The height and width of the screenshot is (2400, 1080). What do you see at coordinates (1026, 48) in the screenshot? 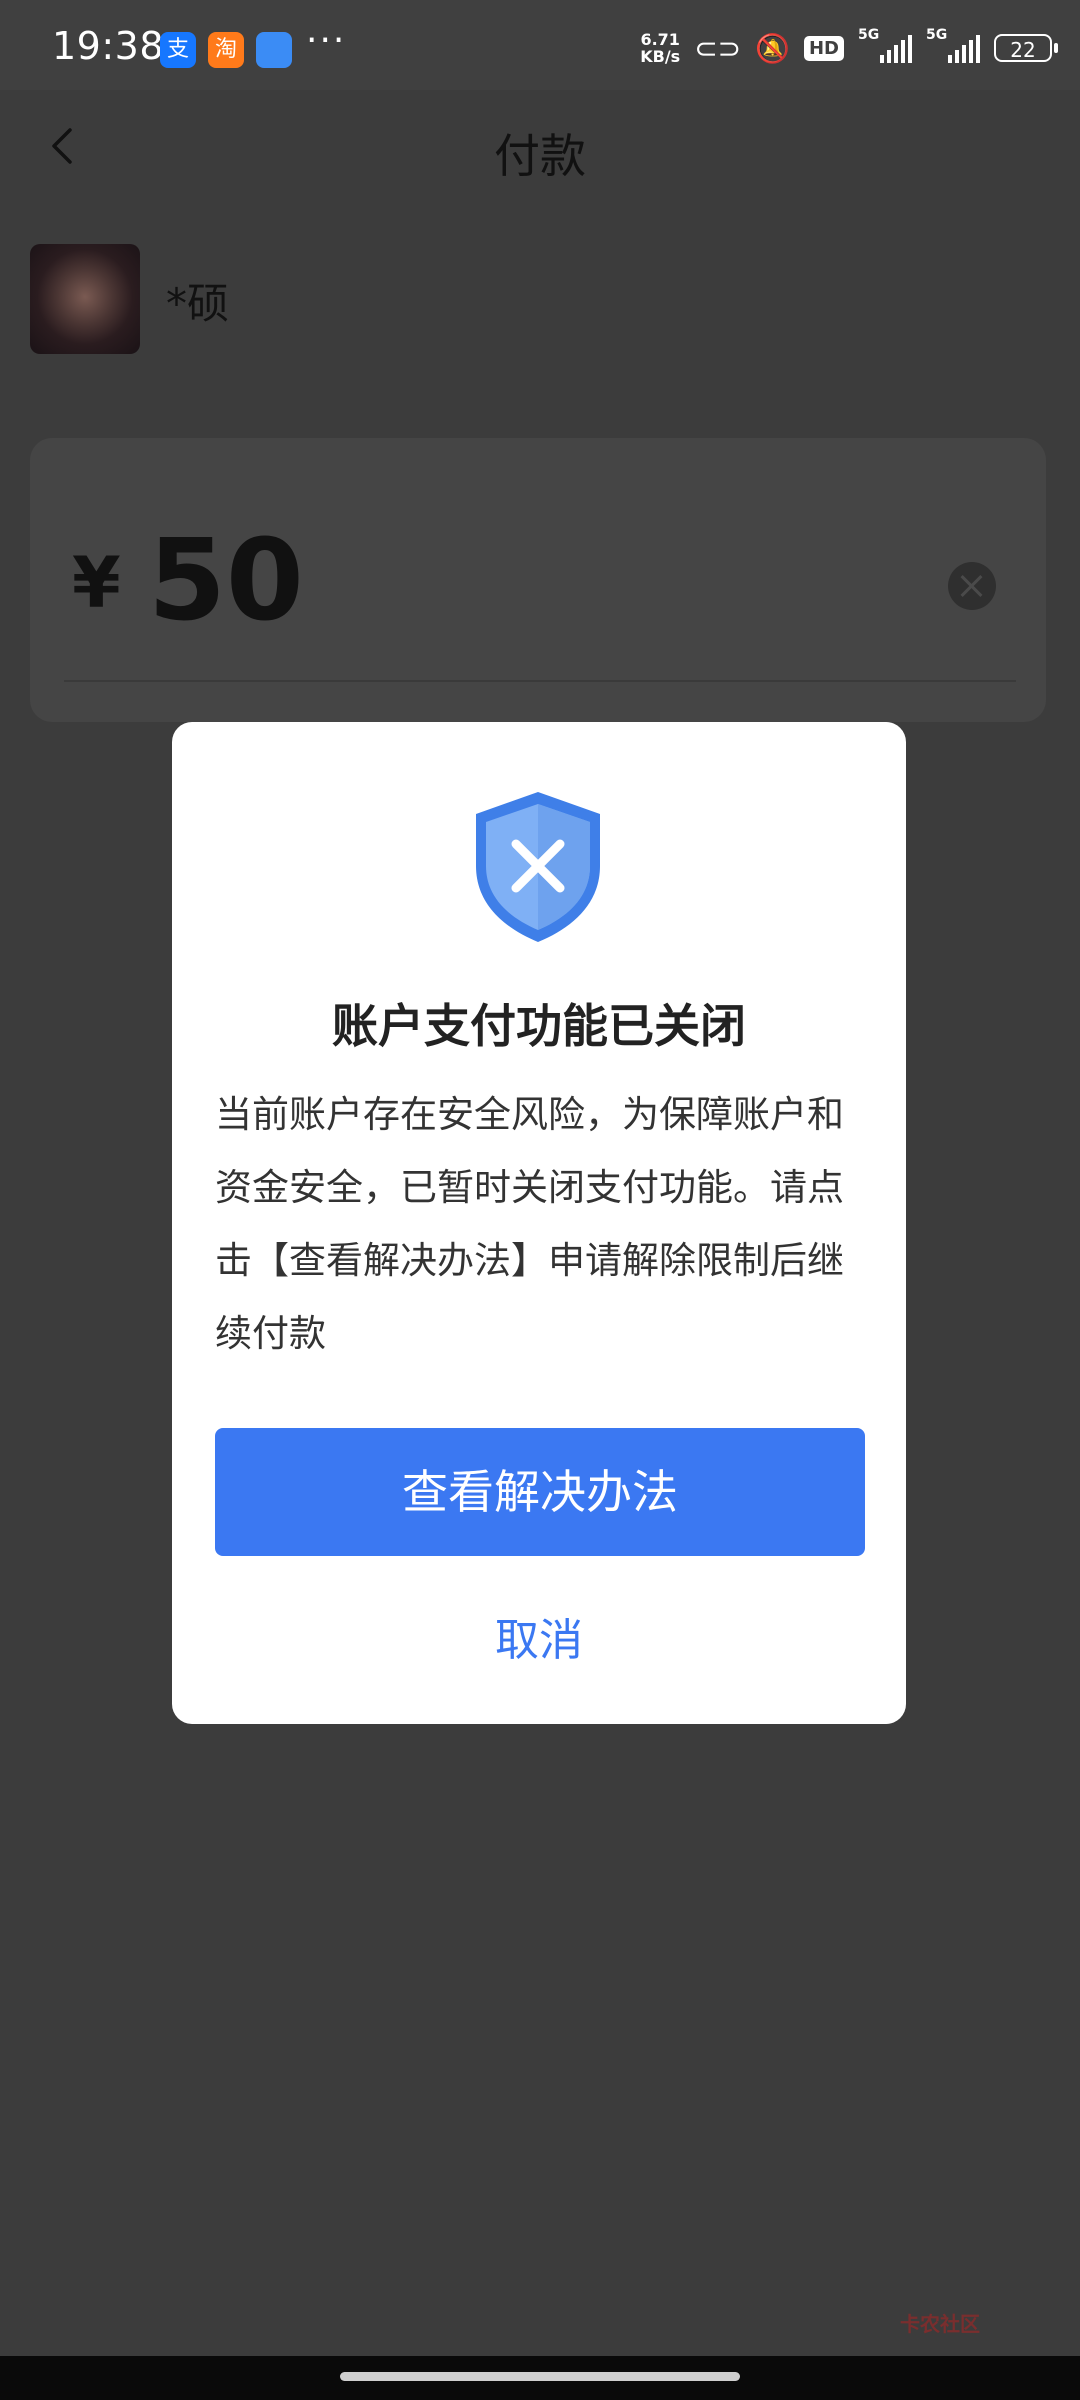
I see `battery-icon: 22` at bounding box center [1026, 48].